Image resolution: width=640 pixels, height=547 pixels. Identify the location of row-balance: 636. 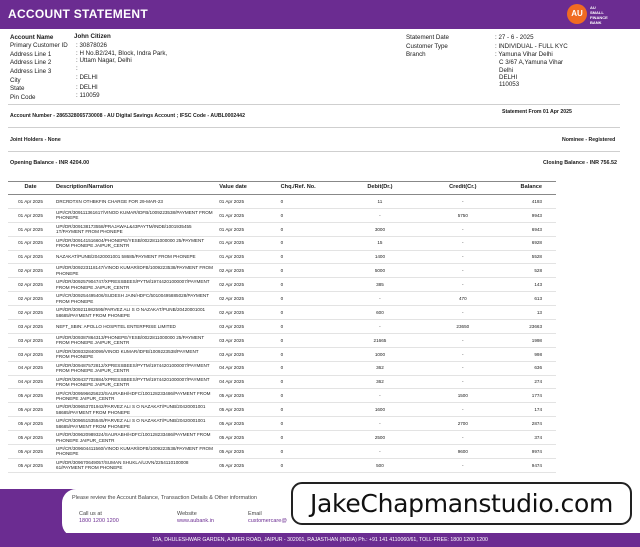
(529, 368).